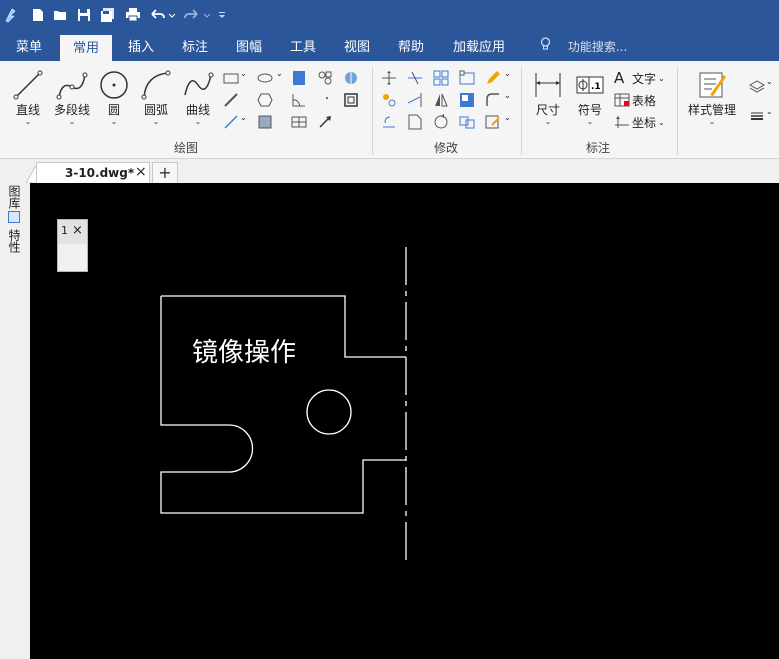  Describe the element at coordinates (548, 85) in the screenshot. I see `dimension-icon` at that location.